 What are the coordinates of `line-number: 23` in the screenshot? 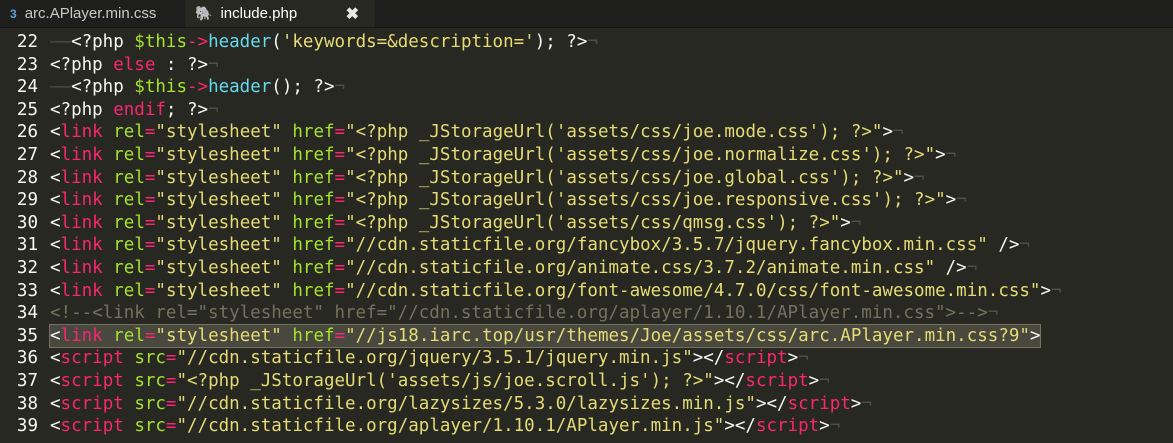 It's located at (27, 64).